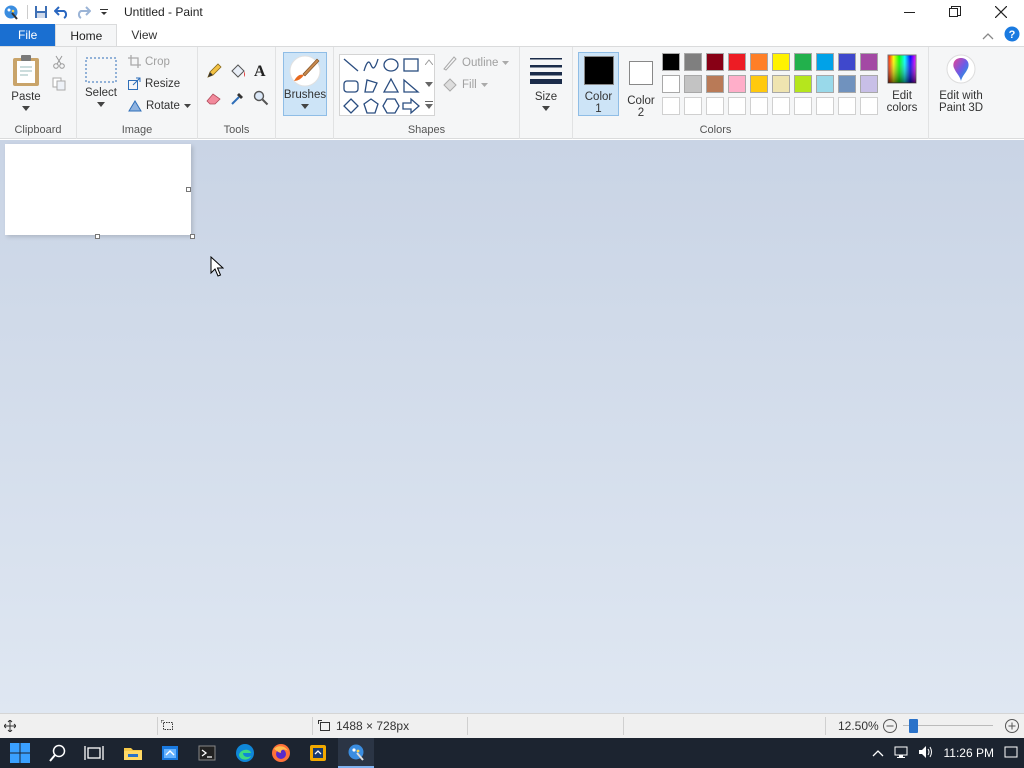 This screenshot has height=768, width=1024. Describe the element at coordinates (188, 189) in the screenshot. I see `canvas-resize-handle-right` at that location.